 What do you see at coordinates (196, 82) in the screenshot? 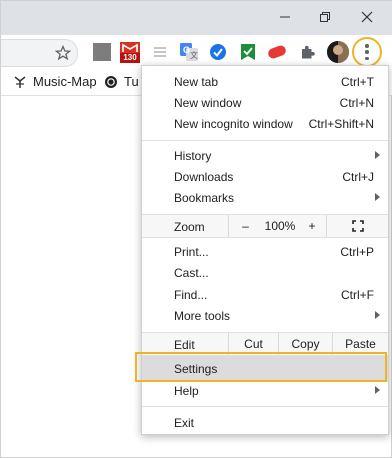
I see `menu-item-label: New tab` at bounding box center [196, 82].